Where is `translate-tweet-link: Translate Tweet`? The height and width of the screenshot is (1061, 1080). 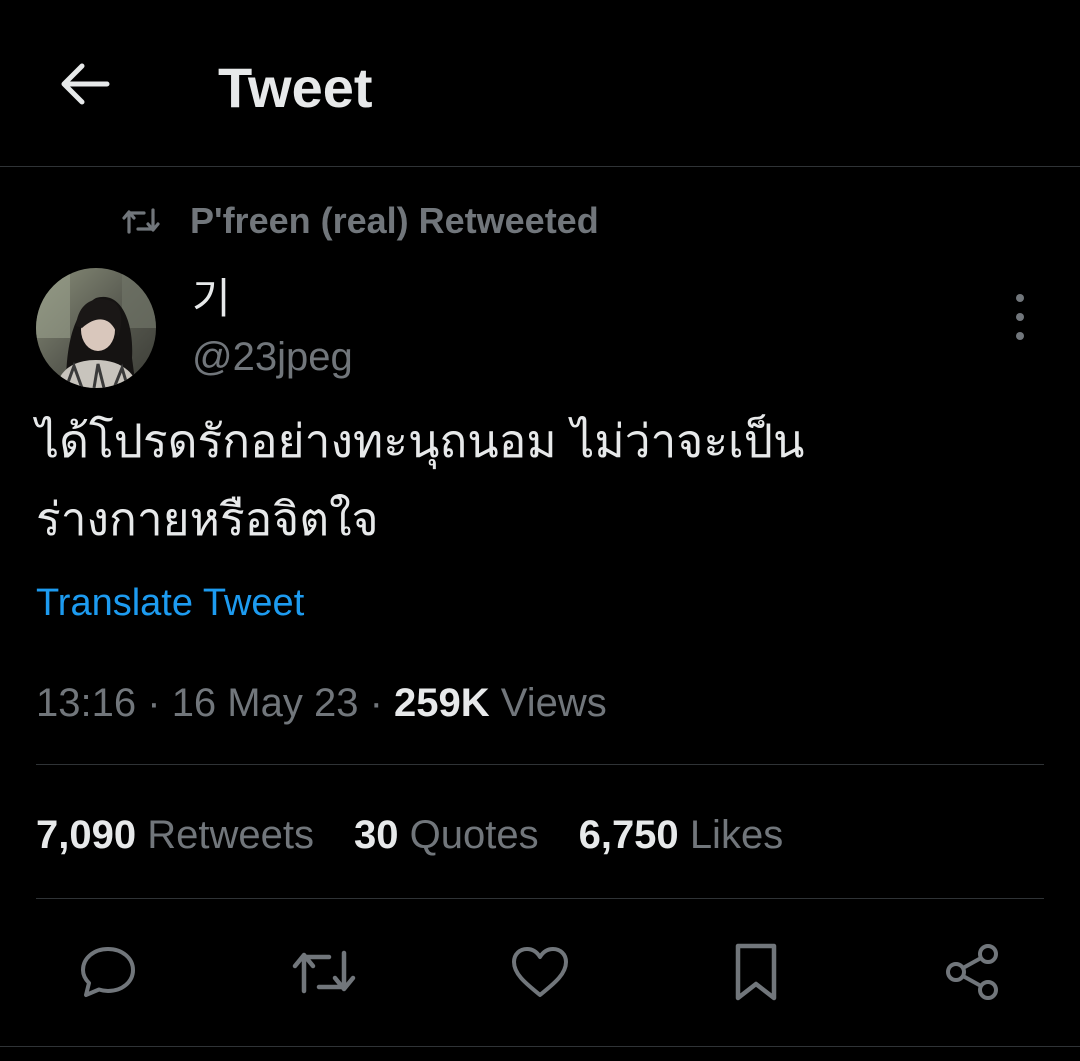 translate-tweet-link: Translate Tweet is located at coordinates (170, 603).